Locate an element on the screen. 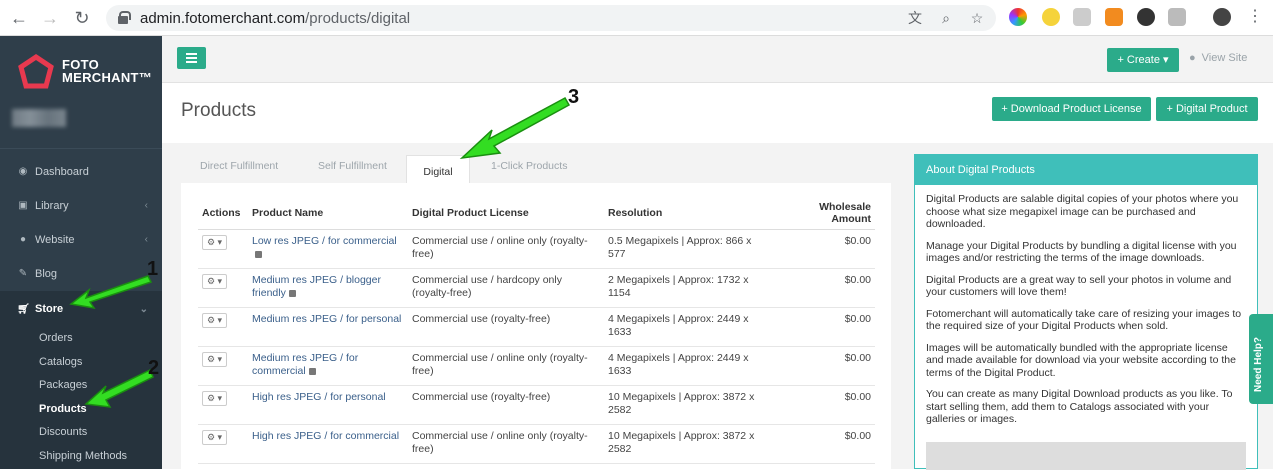 This screenshot has height=470, width=1273. sidebar-subitem-packages: Packages is located at coordinates (63, 385).